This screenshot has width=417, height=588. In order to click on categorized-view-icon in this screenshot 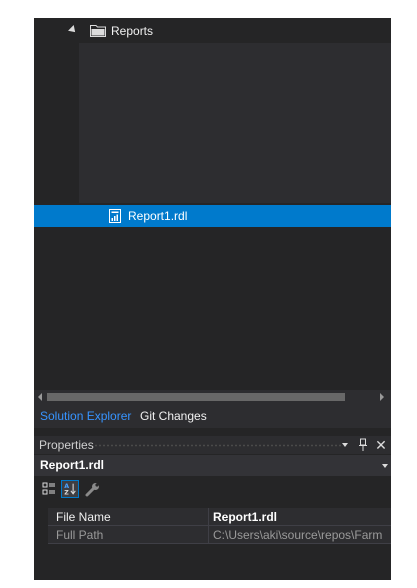, I will do `click(49, 489)`.